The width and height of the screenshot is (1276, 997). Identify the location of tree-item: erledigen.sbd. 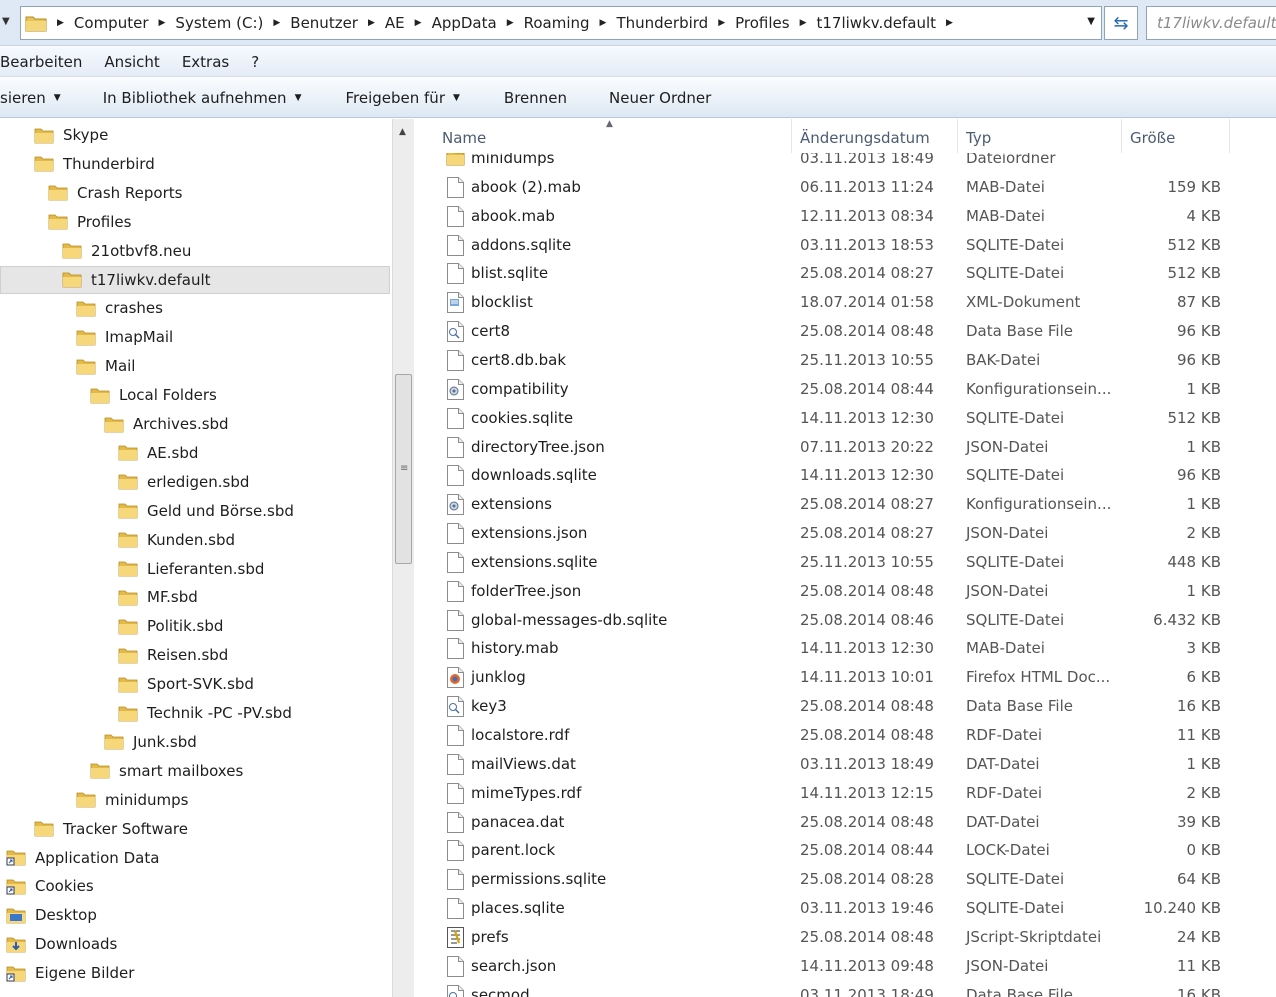
(183, 482).